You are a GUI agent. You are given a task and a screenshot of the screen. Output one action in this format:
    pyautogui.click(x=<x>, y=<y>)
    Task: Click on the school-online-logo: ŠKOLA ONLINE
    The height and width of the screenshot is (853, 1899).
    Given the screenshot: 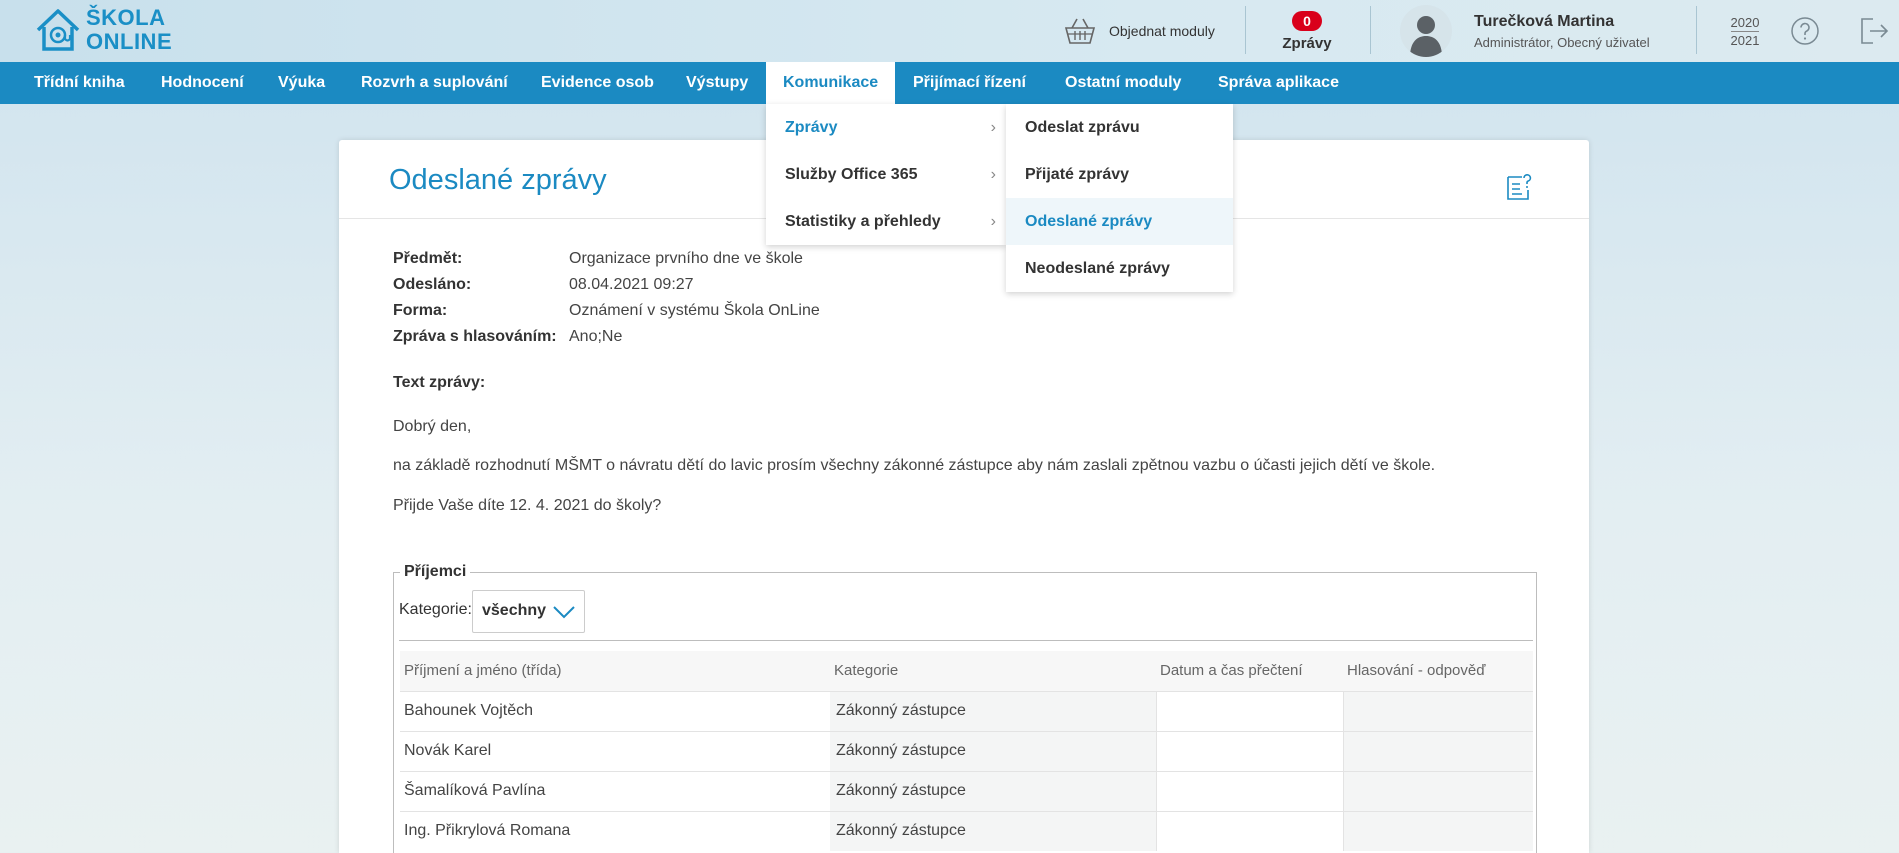 What is the action you would take?
    pyautogui.click(x=103, y=30)
    